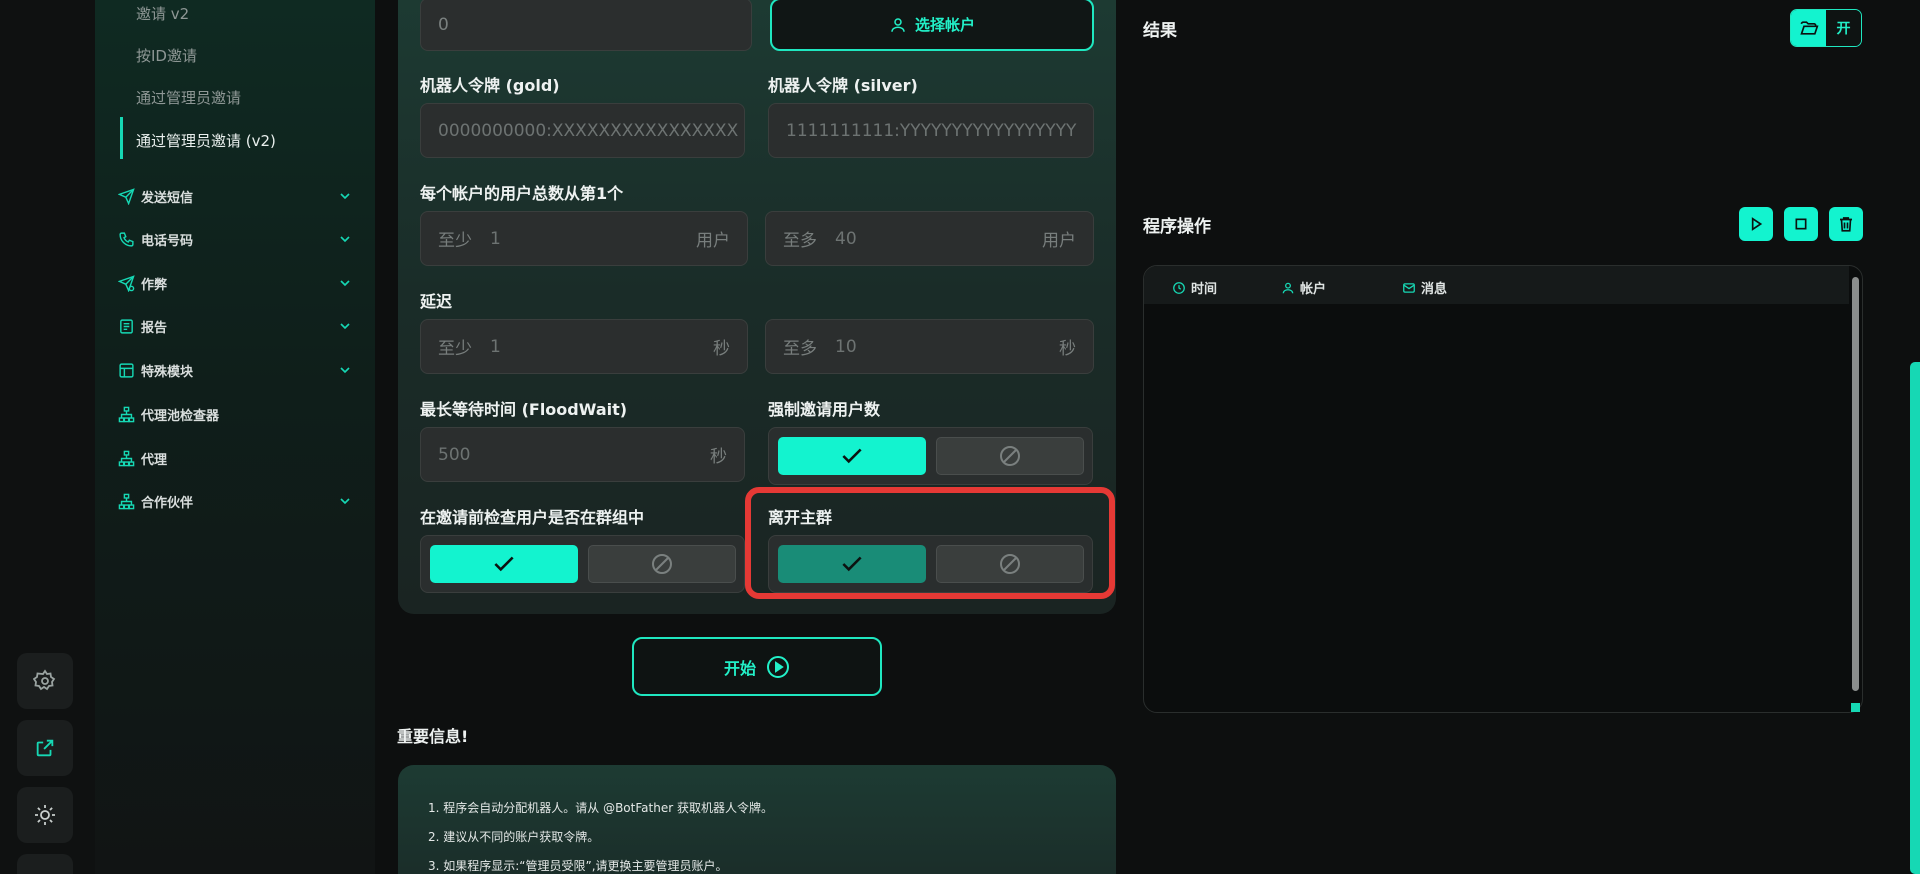 This screenshot has height=874, width=1920. I want to click on users-total-label: 每个帐户的用户总数从第1个, so click(522, 193).